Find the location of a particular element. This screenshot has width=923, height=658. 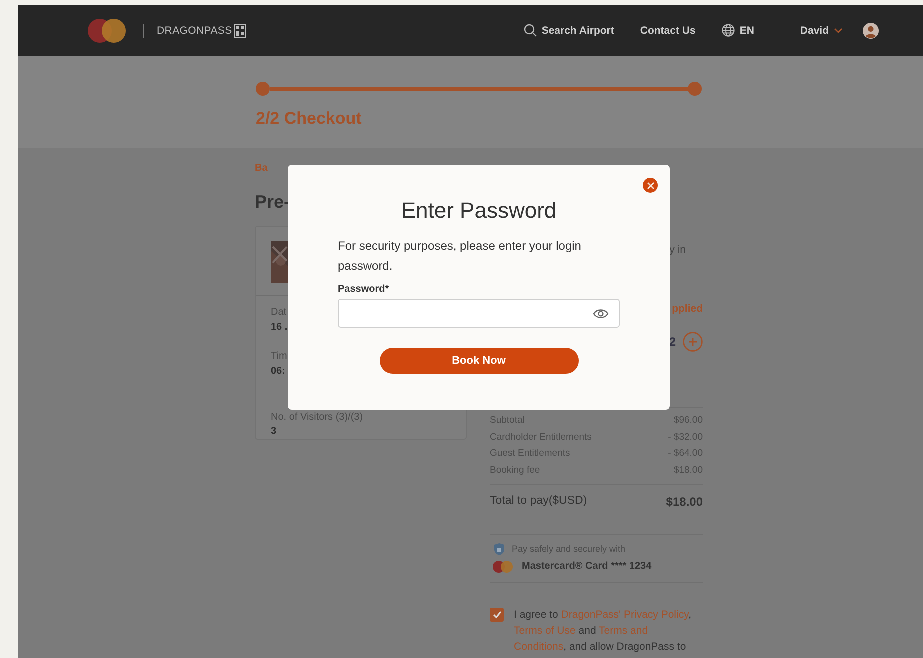

check-icon is located at coordinates (497, 614).